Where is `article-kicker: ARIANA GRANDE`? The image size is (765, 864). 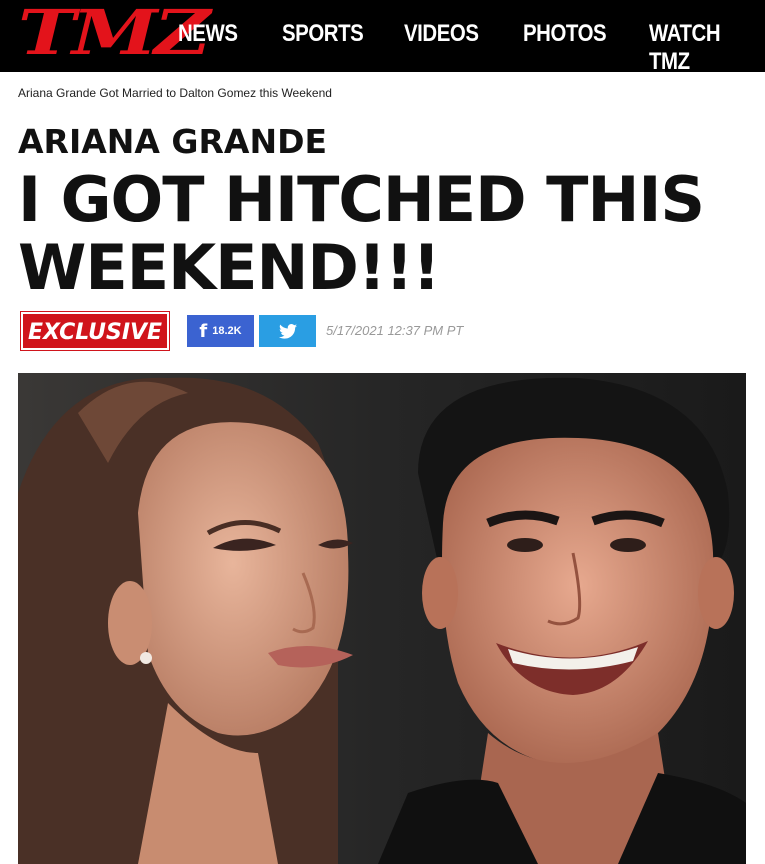 article-kicker: ARIANA GRANDE is located at coordinates (173, 141).